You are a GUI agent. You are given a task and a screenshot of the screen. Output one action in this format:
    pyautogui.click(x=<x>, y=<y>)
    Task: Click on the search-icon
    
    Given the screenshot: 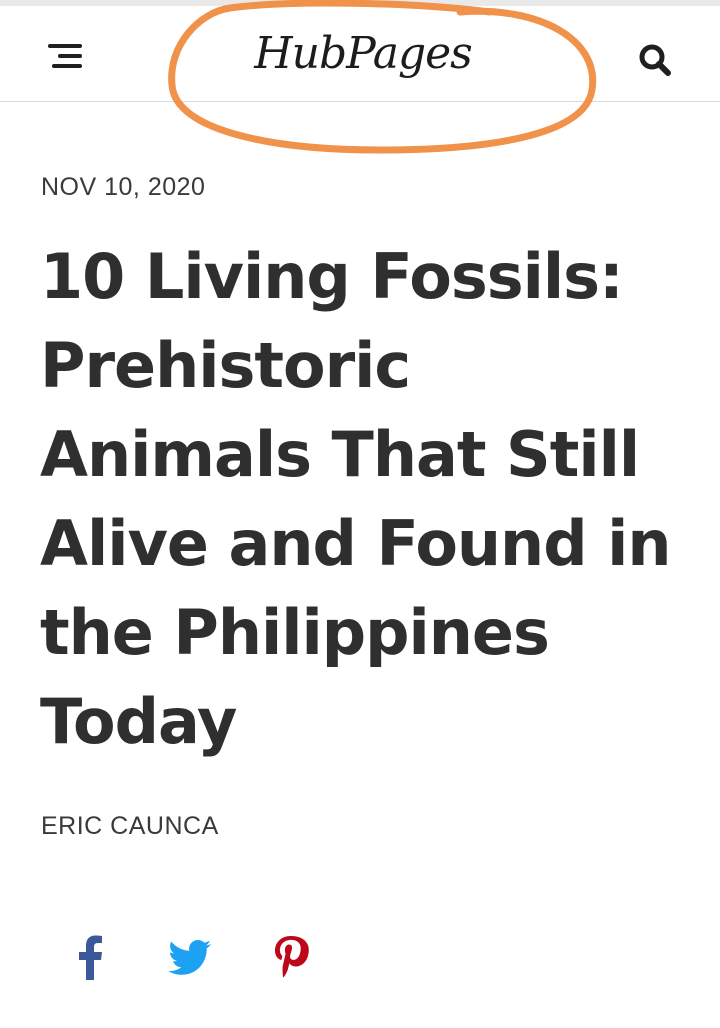 What is the action you would take?
    pyautogui.click(x=655, y=60)
    